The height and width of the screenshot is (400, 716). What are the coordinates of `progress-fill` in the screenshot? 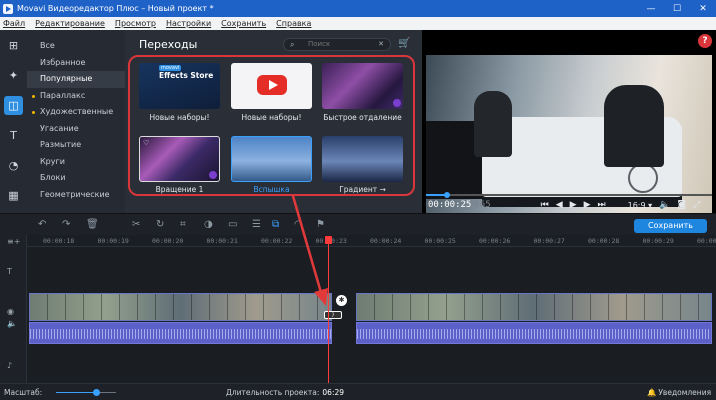 It's located at (436, 195).